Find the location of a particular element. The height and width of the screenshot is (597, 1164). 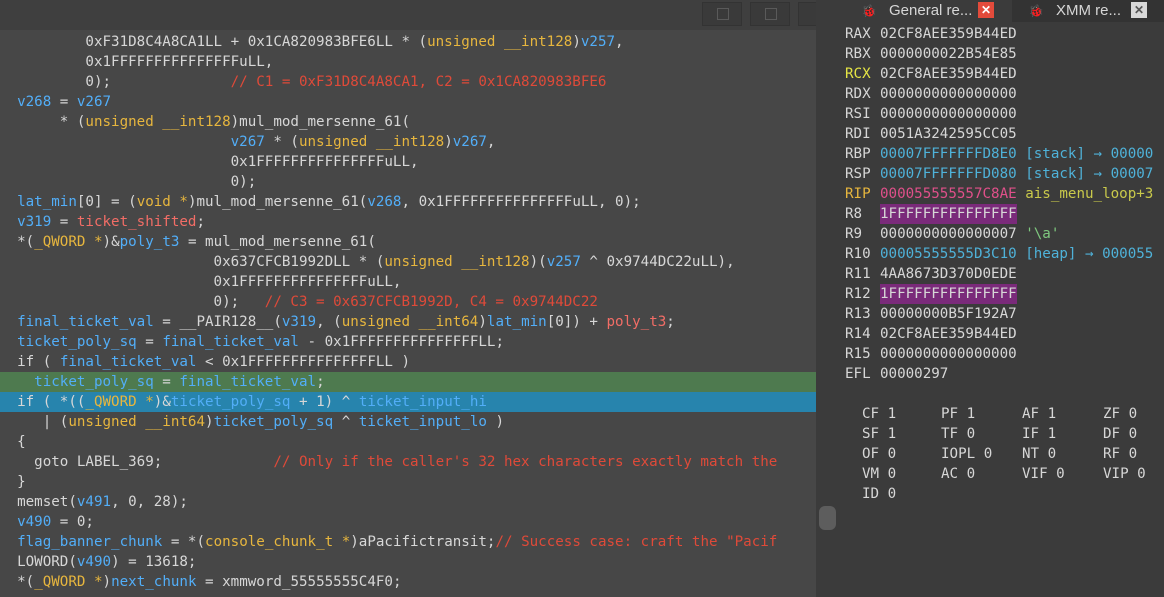

register-row: R9 0000000000000007 '\a' is located at coordinates (1004, 234).